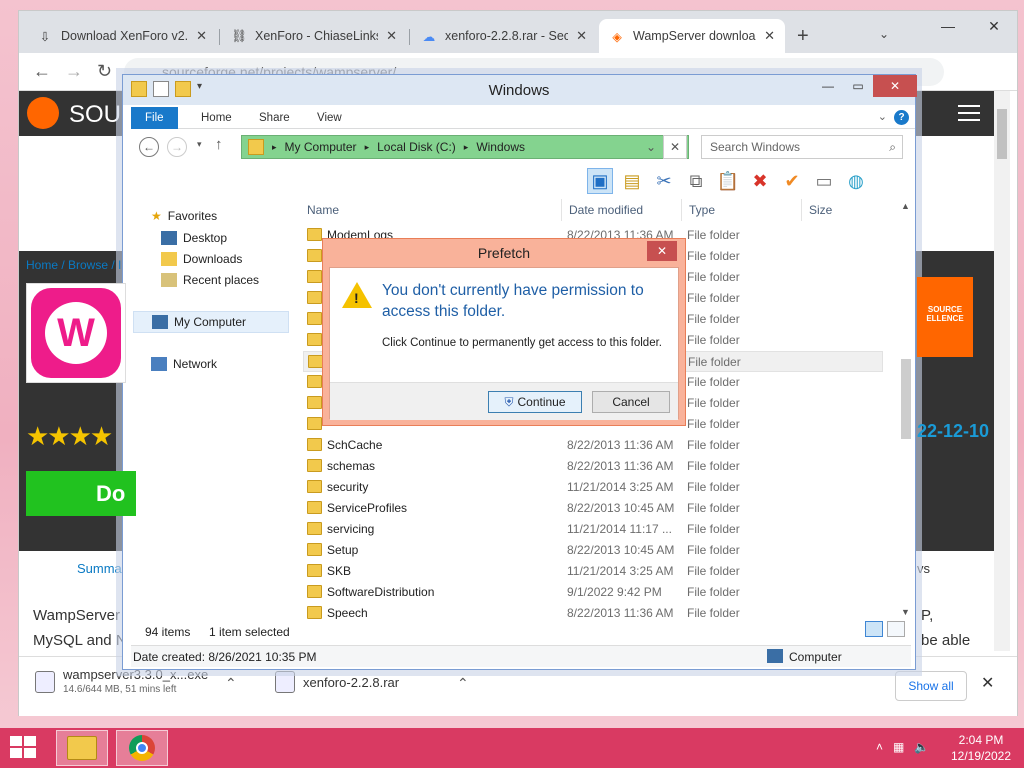  What do you see at coordinates (219, 144) in the screenshot?
I see `up-arrow-icon: ↑` at bounding box center [219, 144].